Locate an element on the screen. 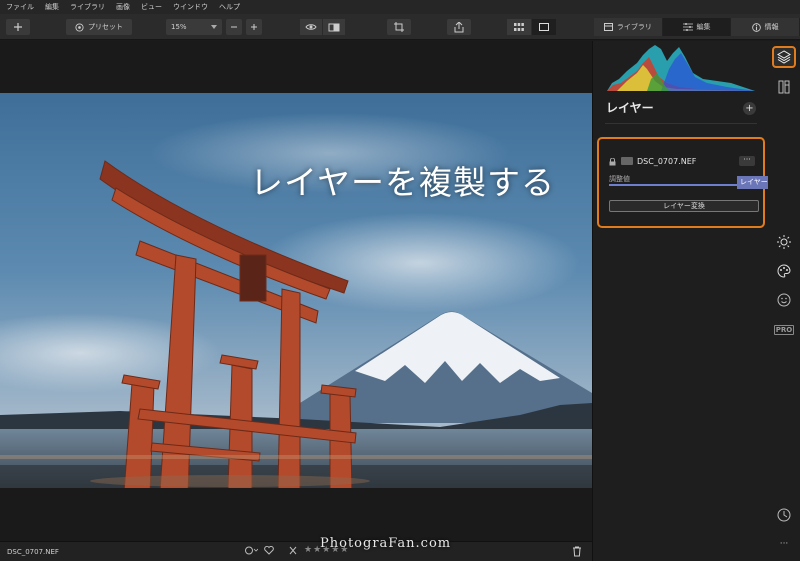  duplicate-layer-tooltip: レイヤーを複製 is located at coordinates (753, 182).